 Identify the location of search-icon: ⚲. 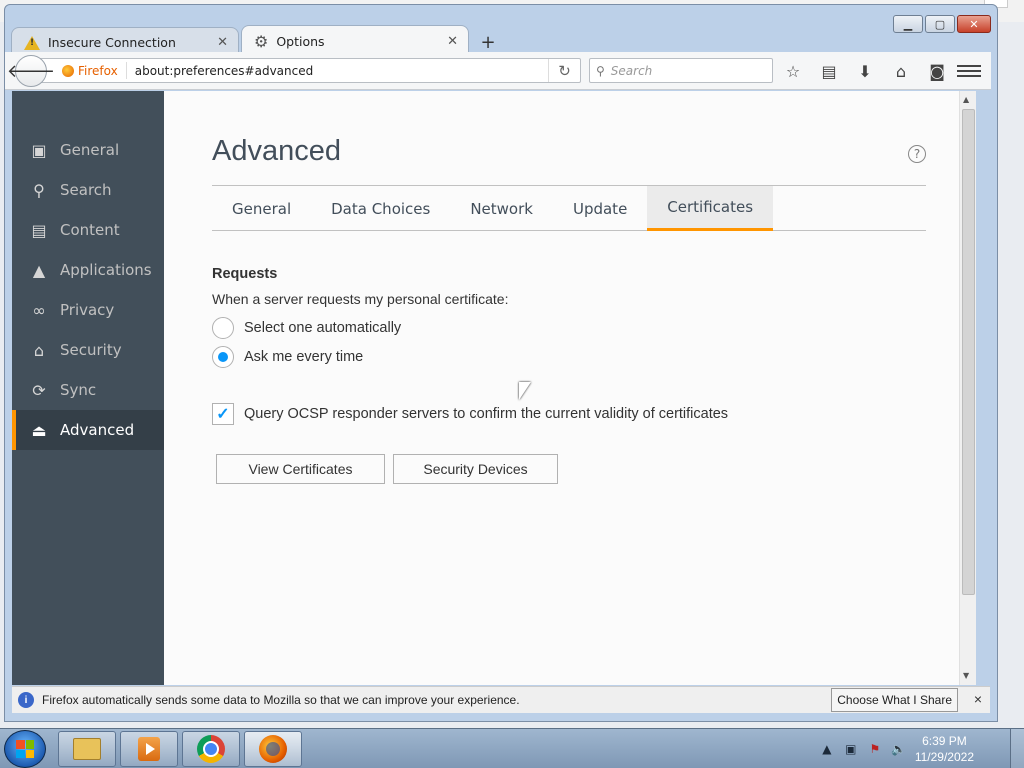
(39, 190).